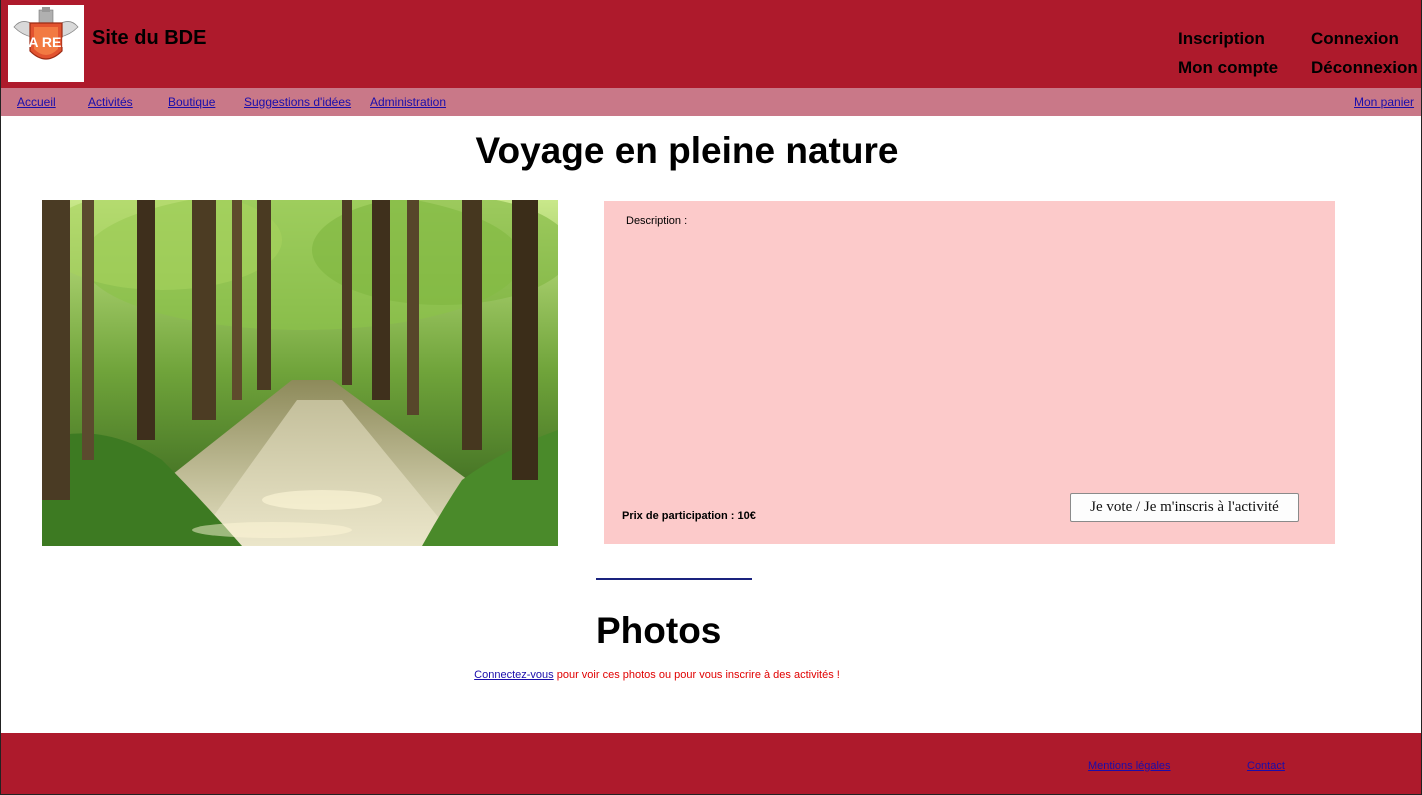  I want to click on logo-text: EXIA REIMS, so click(46, 42).